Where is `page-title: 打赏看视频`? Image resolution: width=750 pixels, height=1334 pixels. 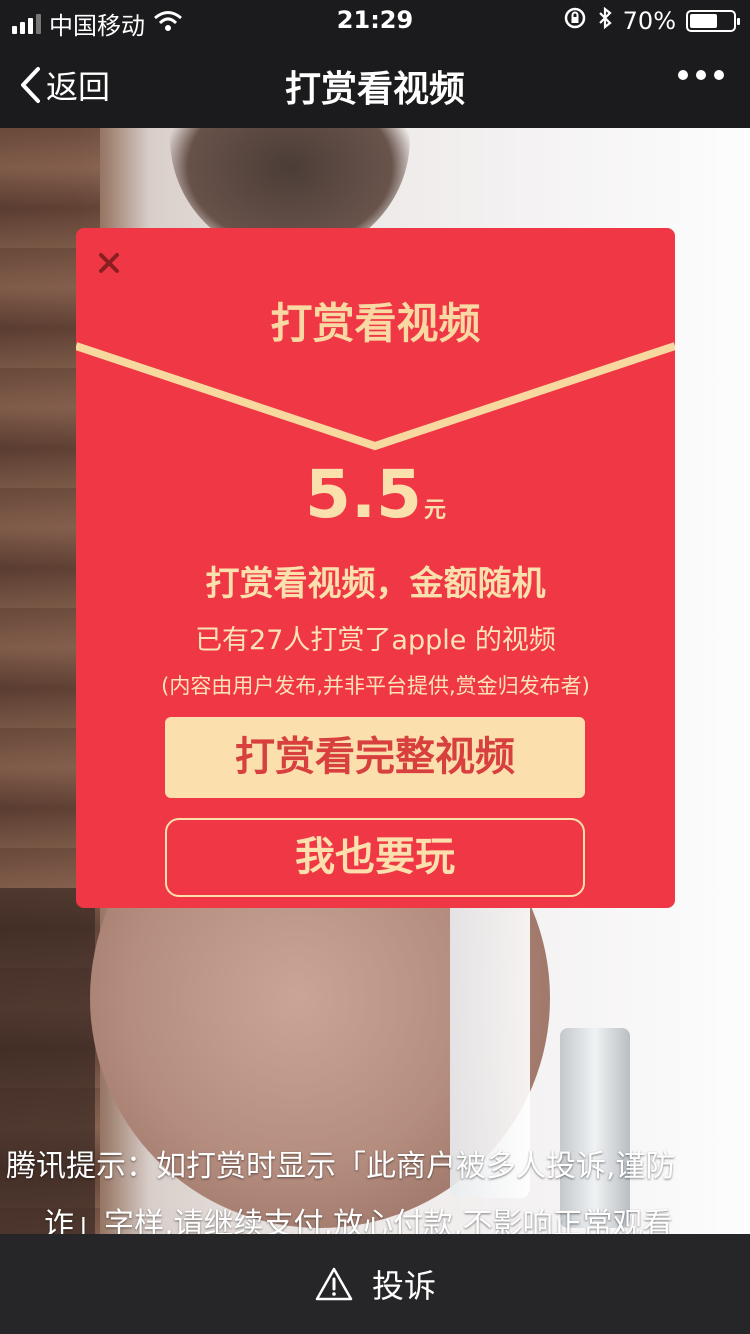
page-title: 打赏看视频 is located at coordinates (374, 89).